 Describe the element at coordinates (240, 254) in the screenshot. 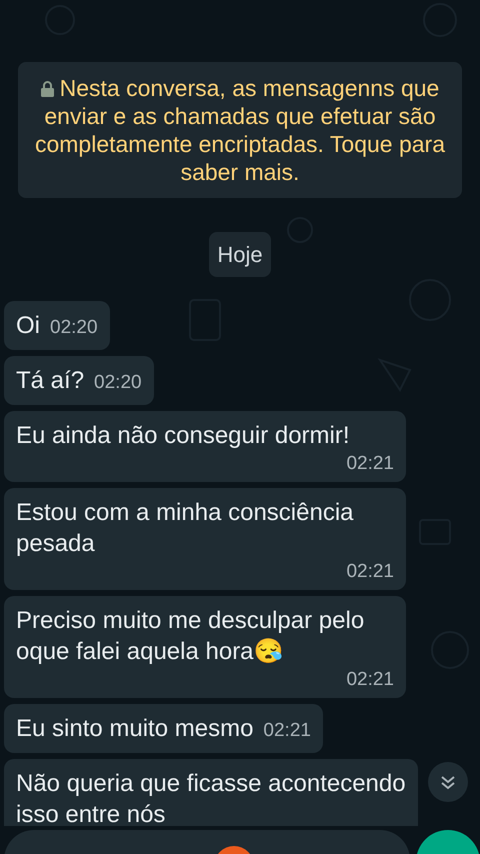

I see `date-chip: Hoje` at that location.